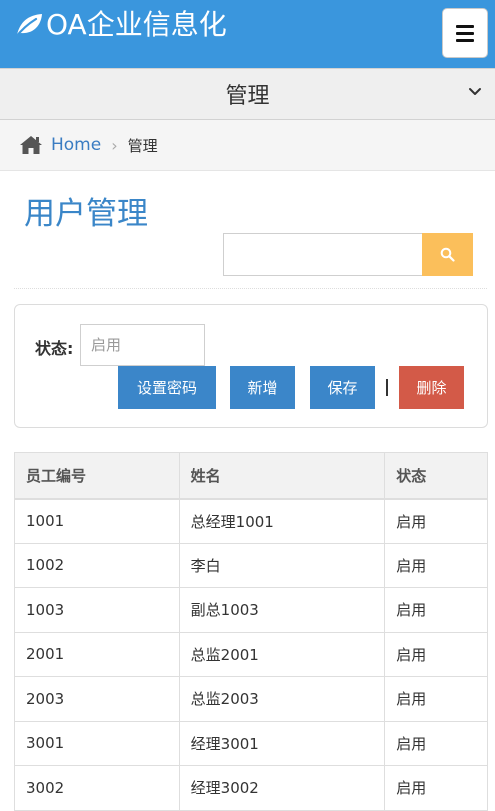  I want to click on button-divider, so click(387, 387).